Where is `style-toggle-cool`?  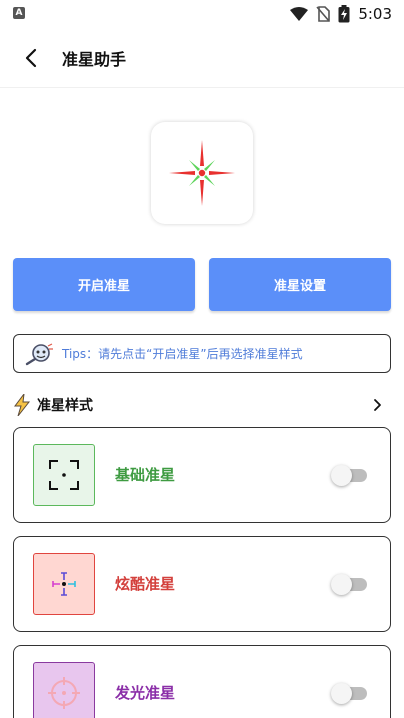 style-toggle-cool is located at coordinates (349, 584).